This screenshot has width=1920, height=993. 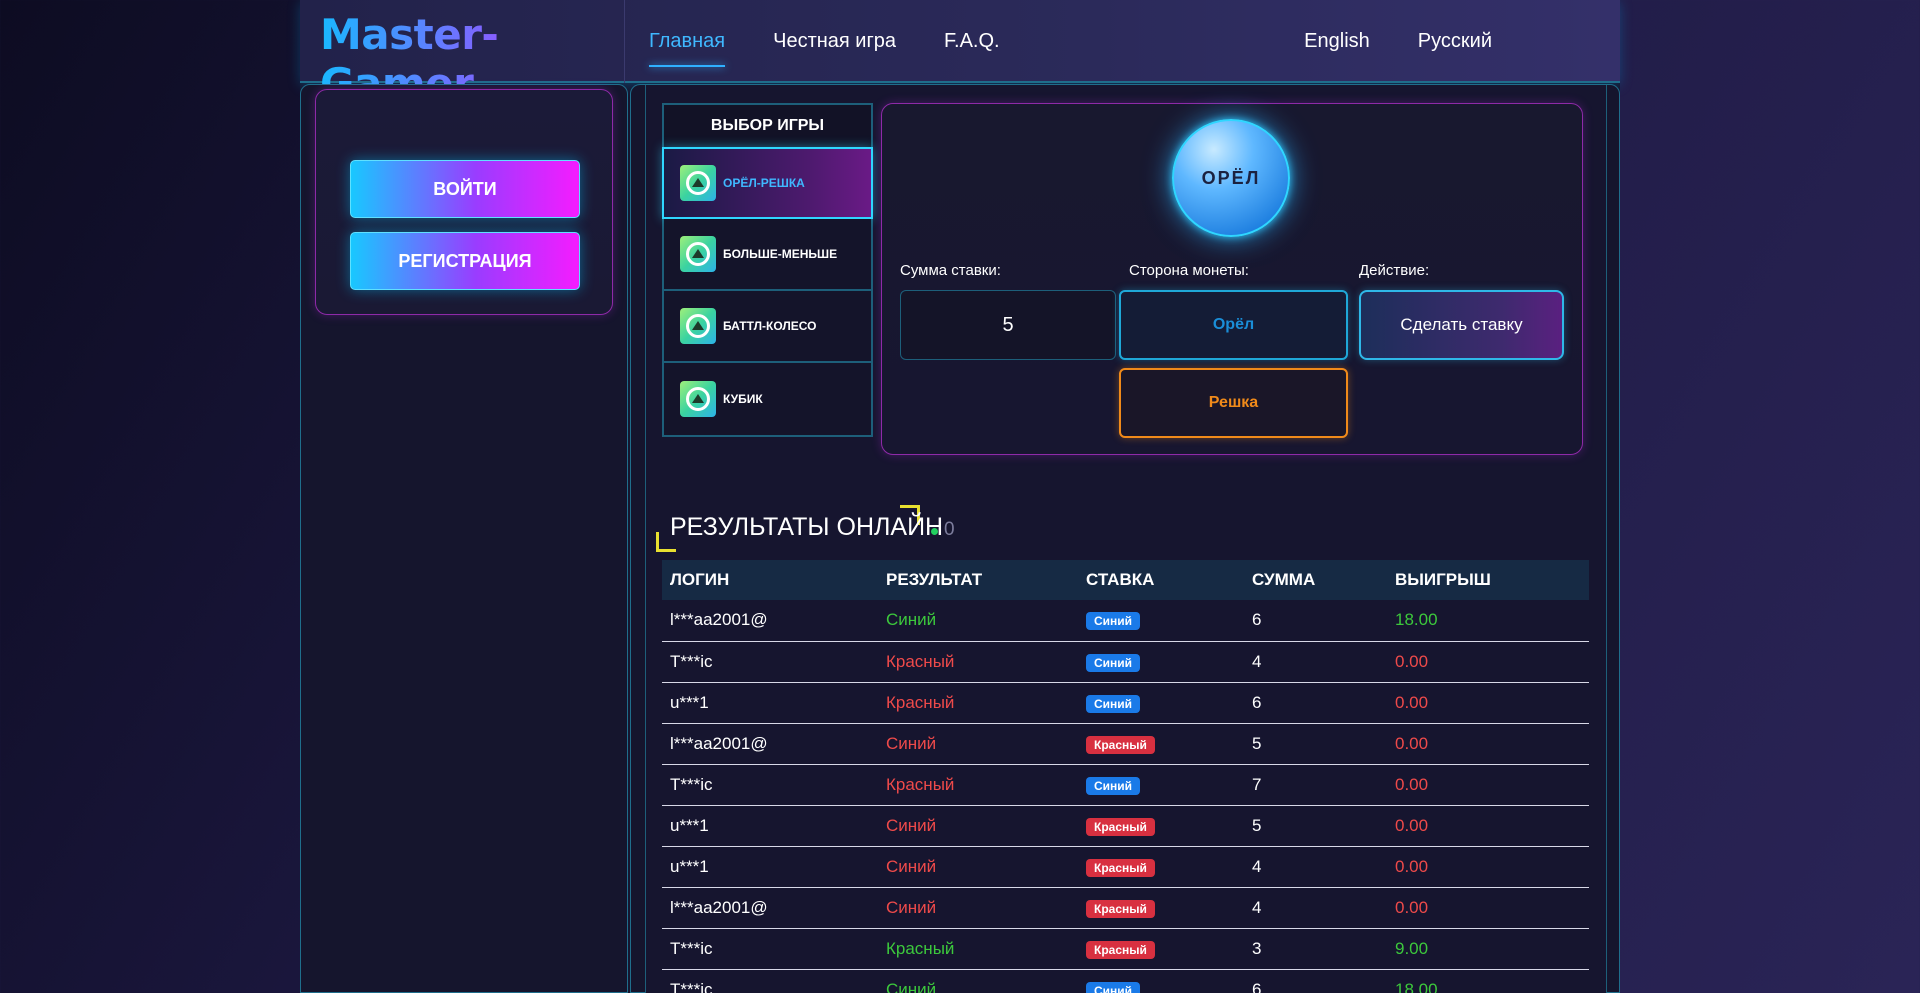 I want to click on table-row: T***ic Синий Синий 6 18.00, so click(x=1125, y=981).